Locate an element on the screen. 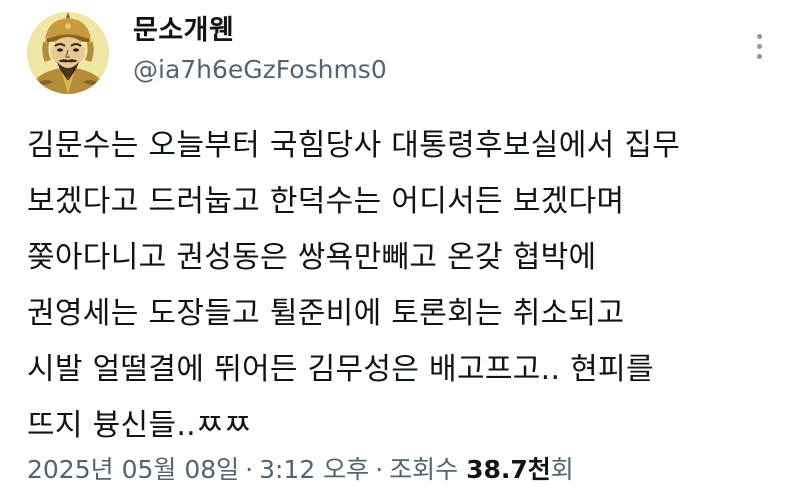 Image resolution: width=800 pixels, height=499 pixels. more-options-button is located at coordinates (760, 46).